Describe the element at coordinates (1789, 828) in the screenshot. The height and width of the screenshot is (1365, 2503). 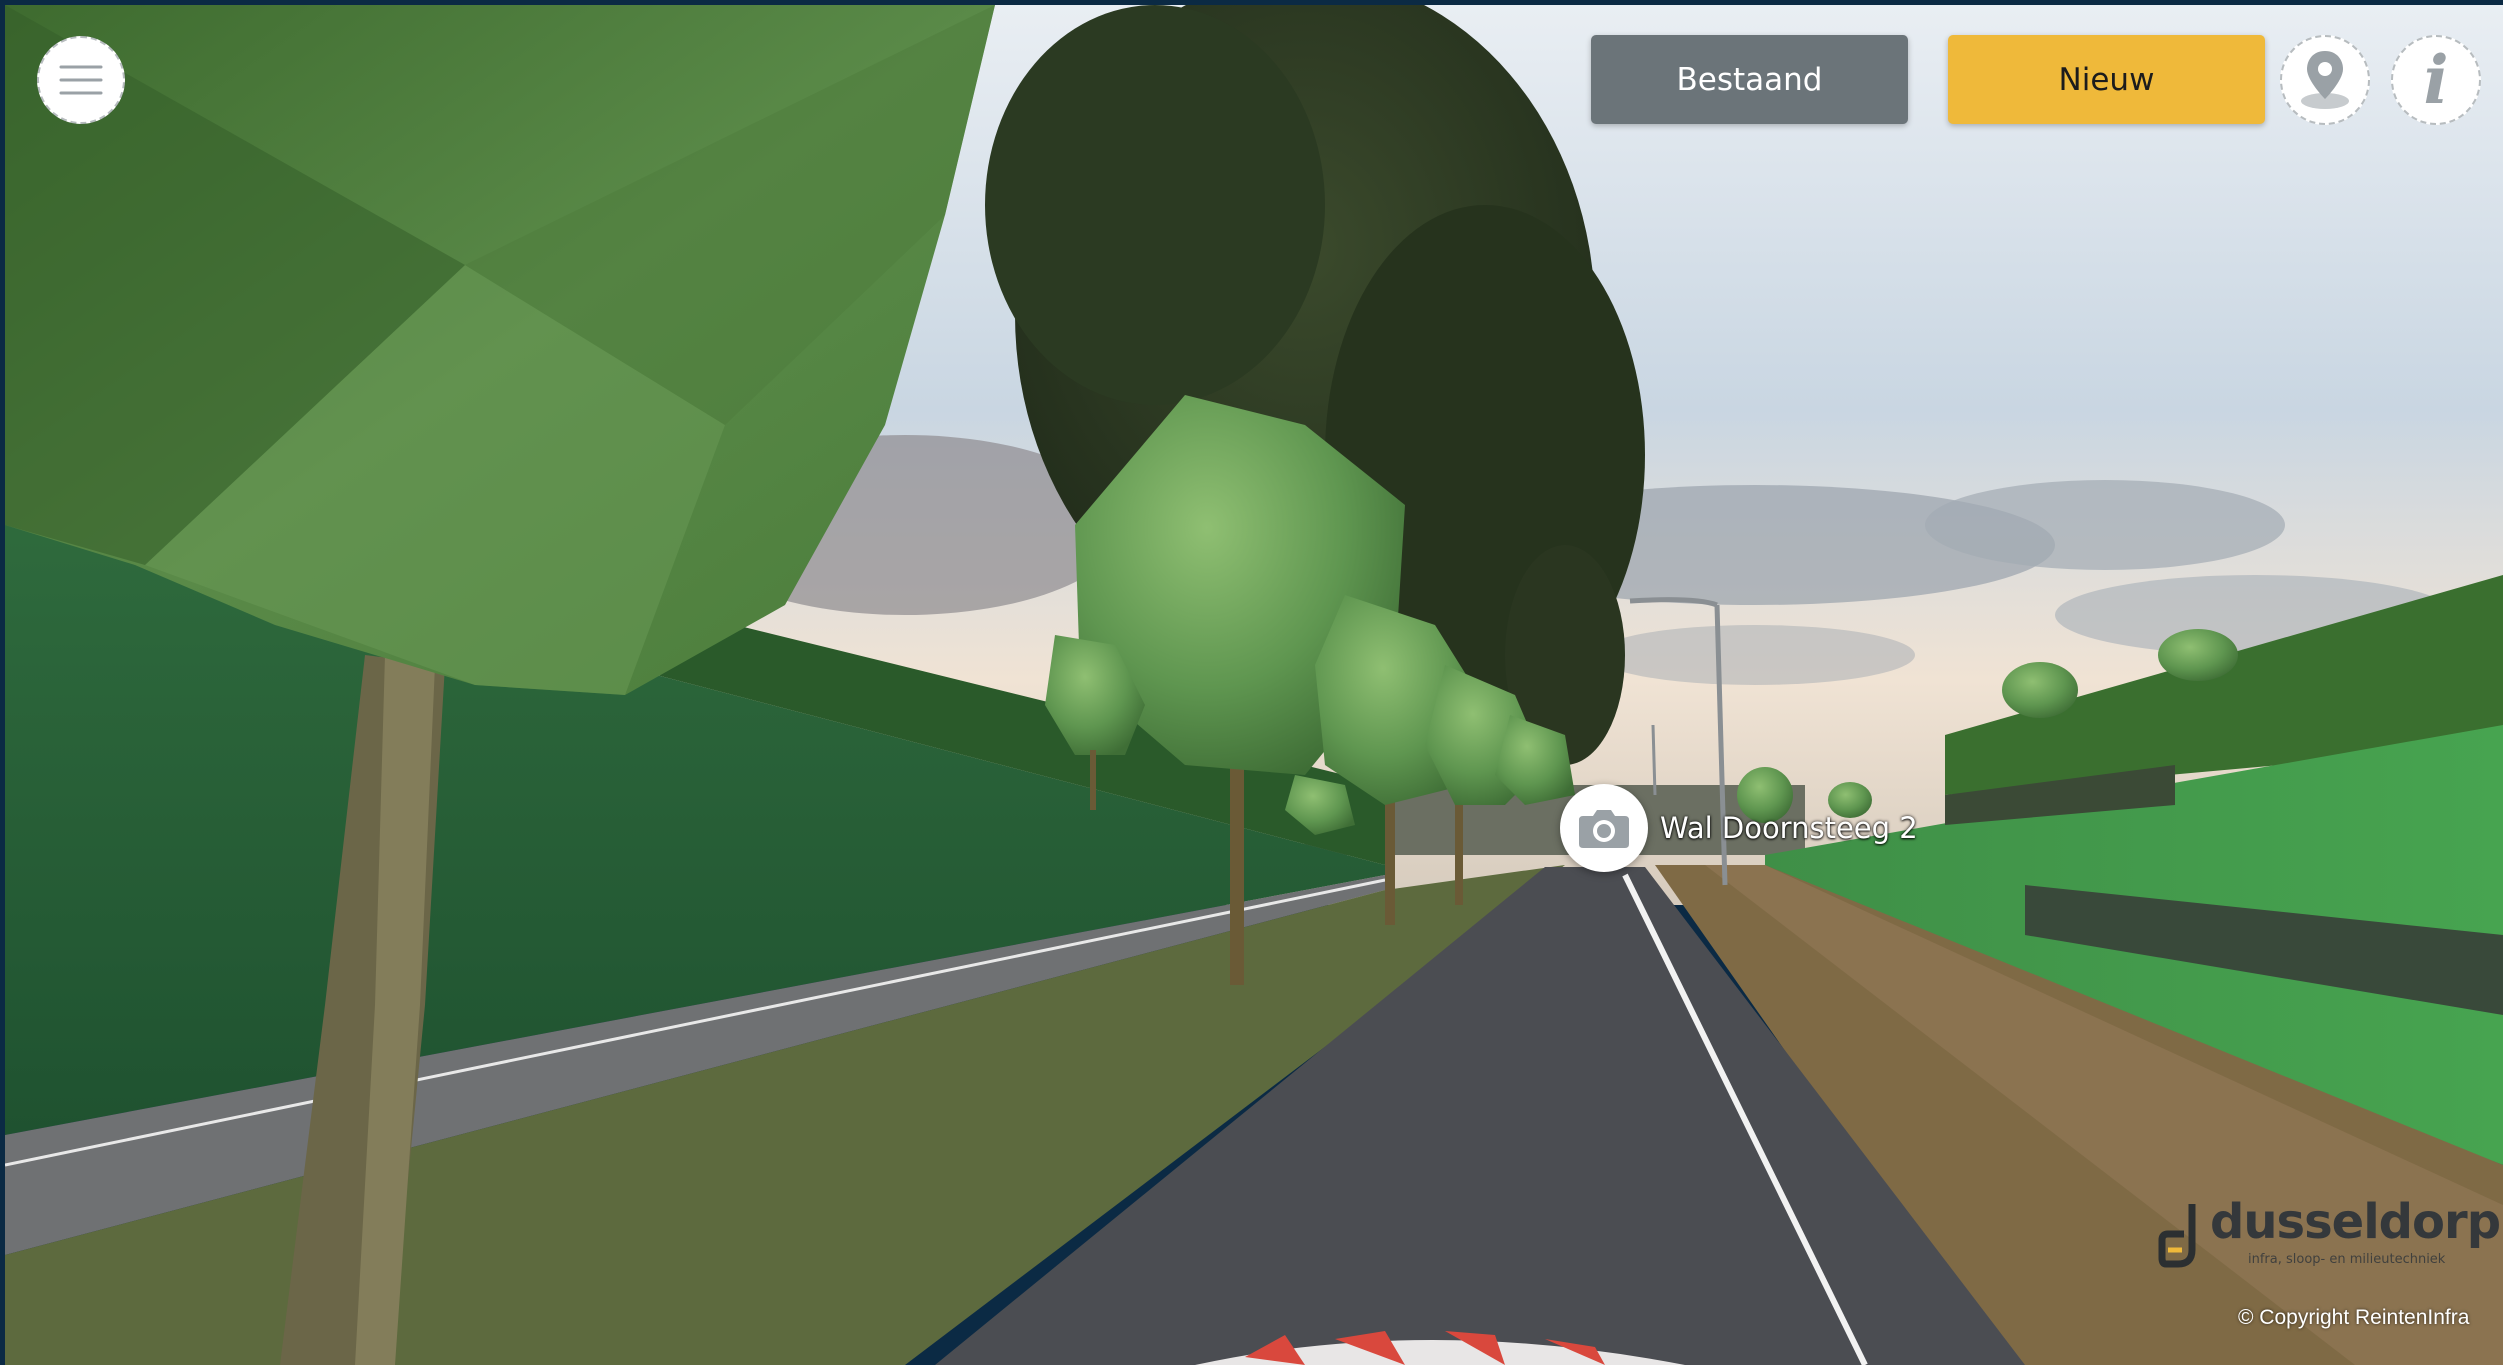
I see `hotspot-label: Wal Doornsteeg 2` at that location.